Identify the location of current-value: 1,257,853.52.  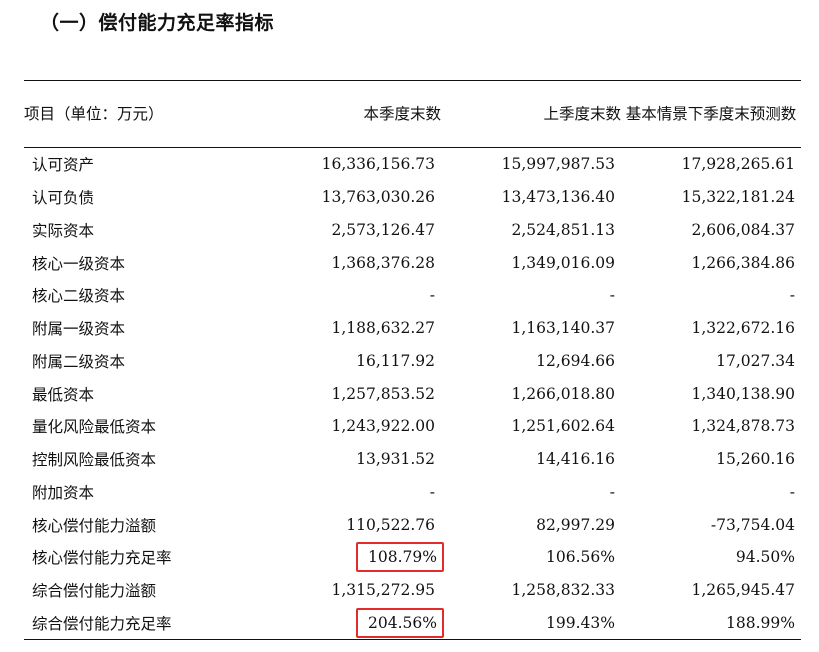
(383, 393).